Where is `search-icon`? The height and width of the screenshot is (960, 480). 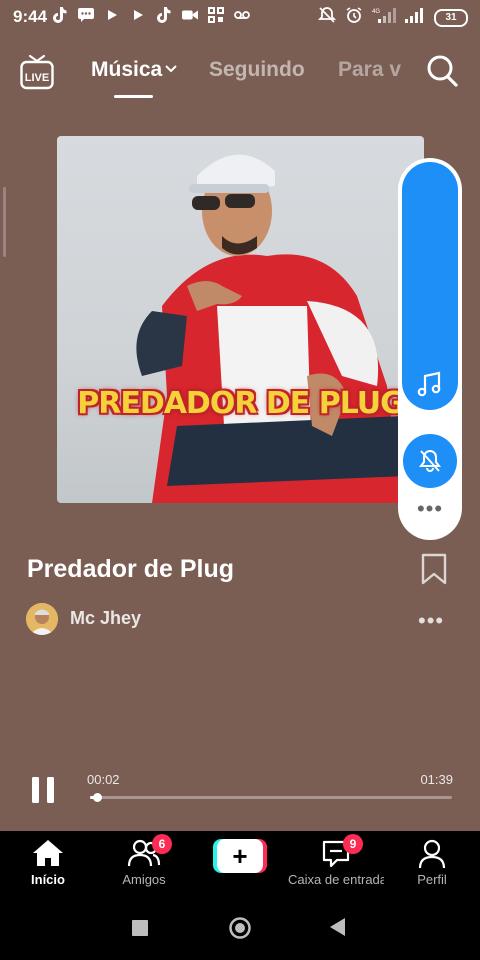
search-icon is located at coordinates (442, 73).